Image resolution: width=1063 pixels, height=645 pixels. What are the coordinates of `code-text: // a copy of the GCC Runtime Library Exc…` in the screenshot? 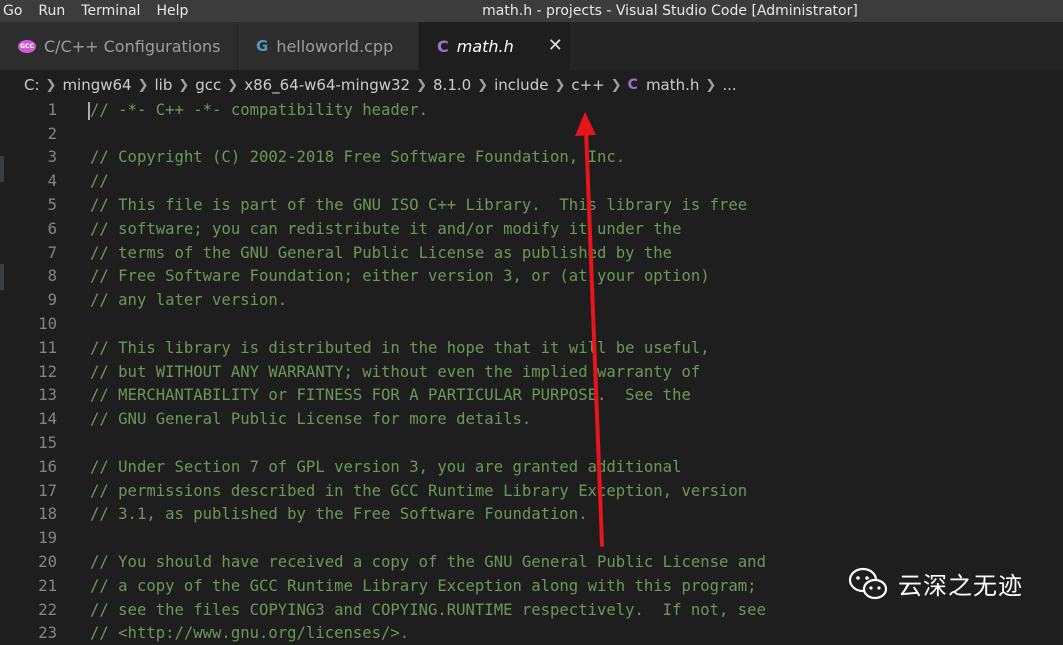 It's located at (423, 585).